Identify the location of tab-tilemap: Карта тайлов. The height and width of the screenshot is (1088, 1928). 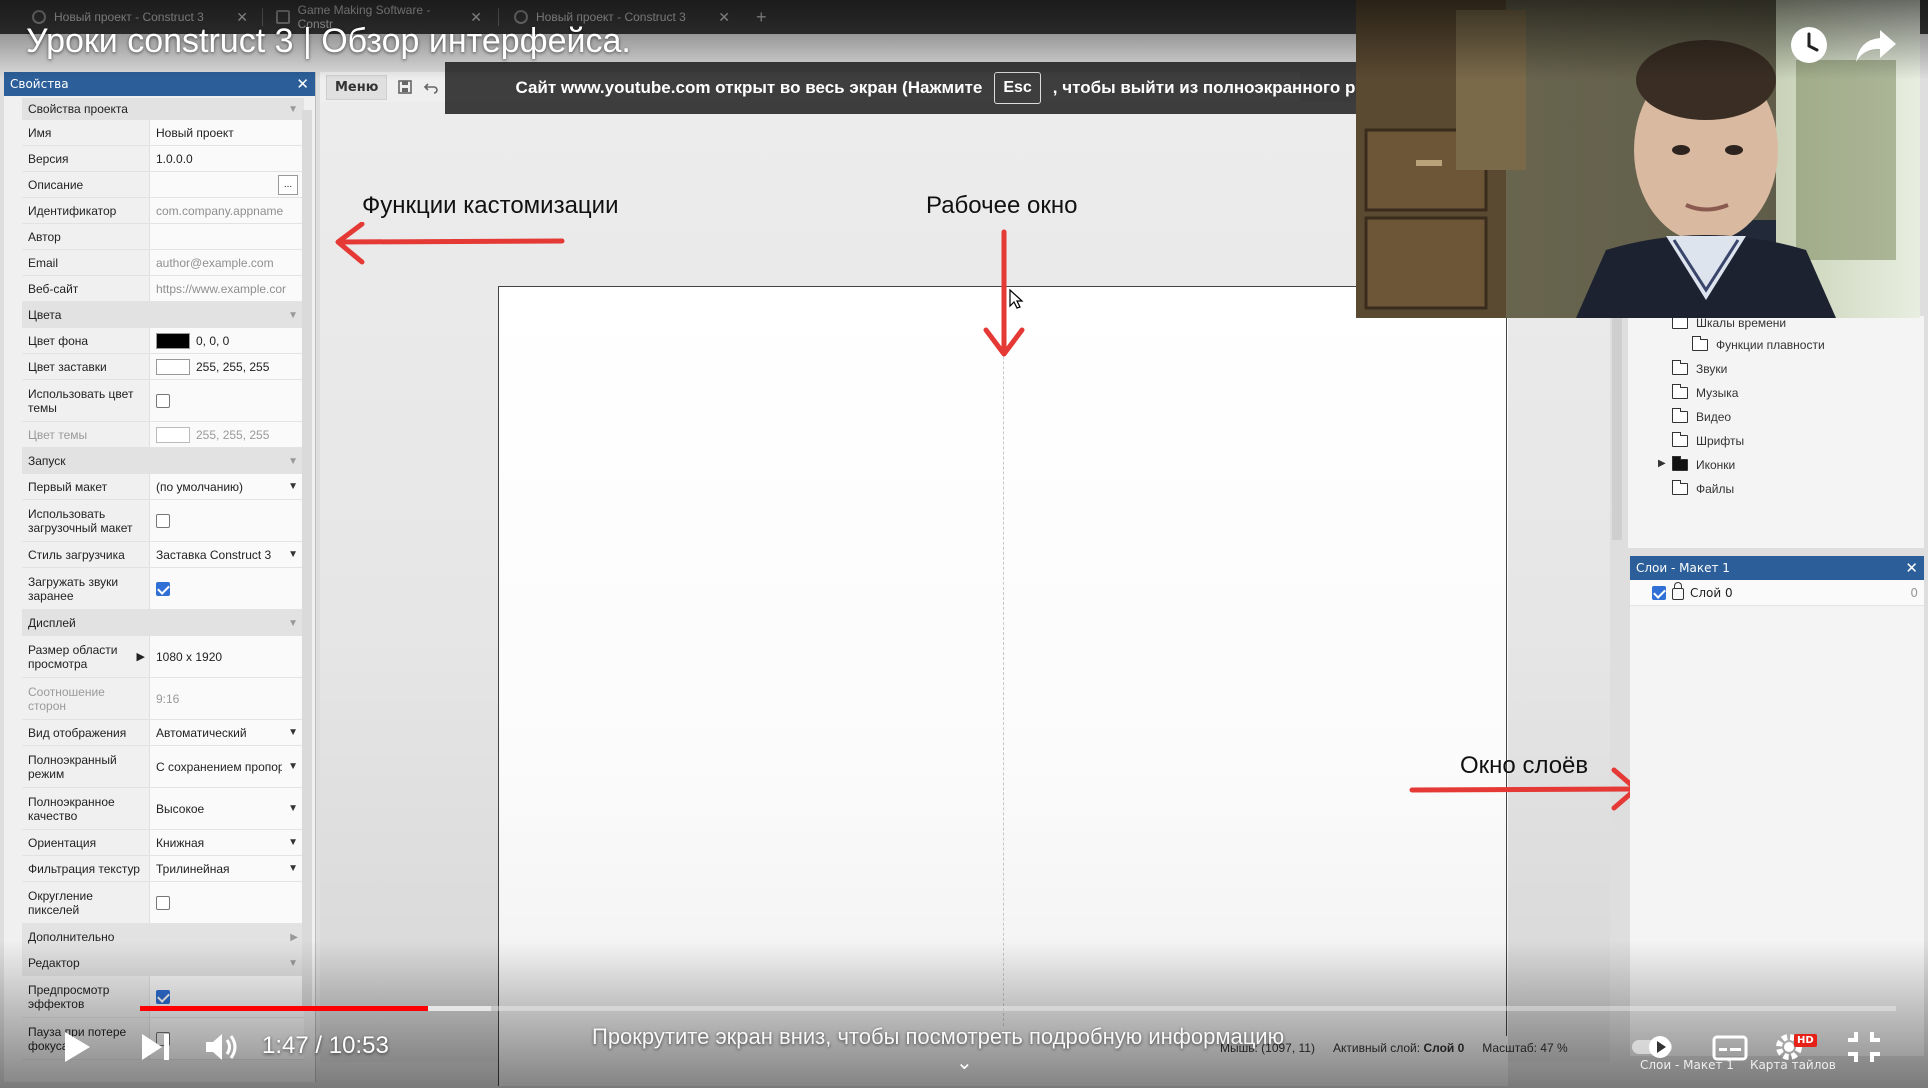
(1793, 1065).